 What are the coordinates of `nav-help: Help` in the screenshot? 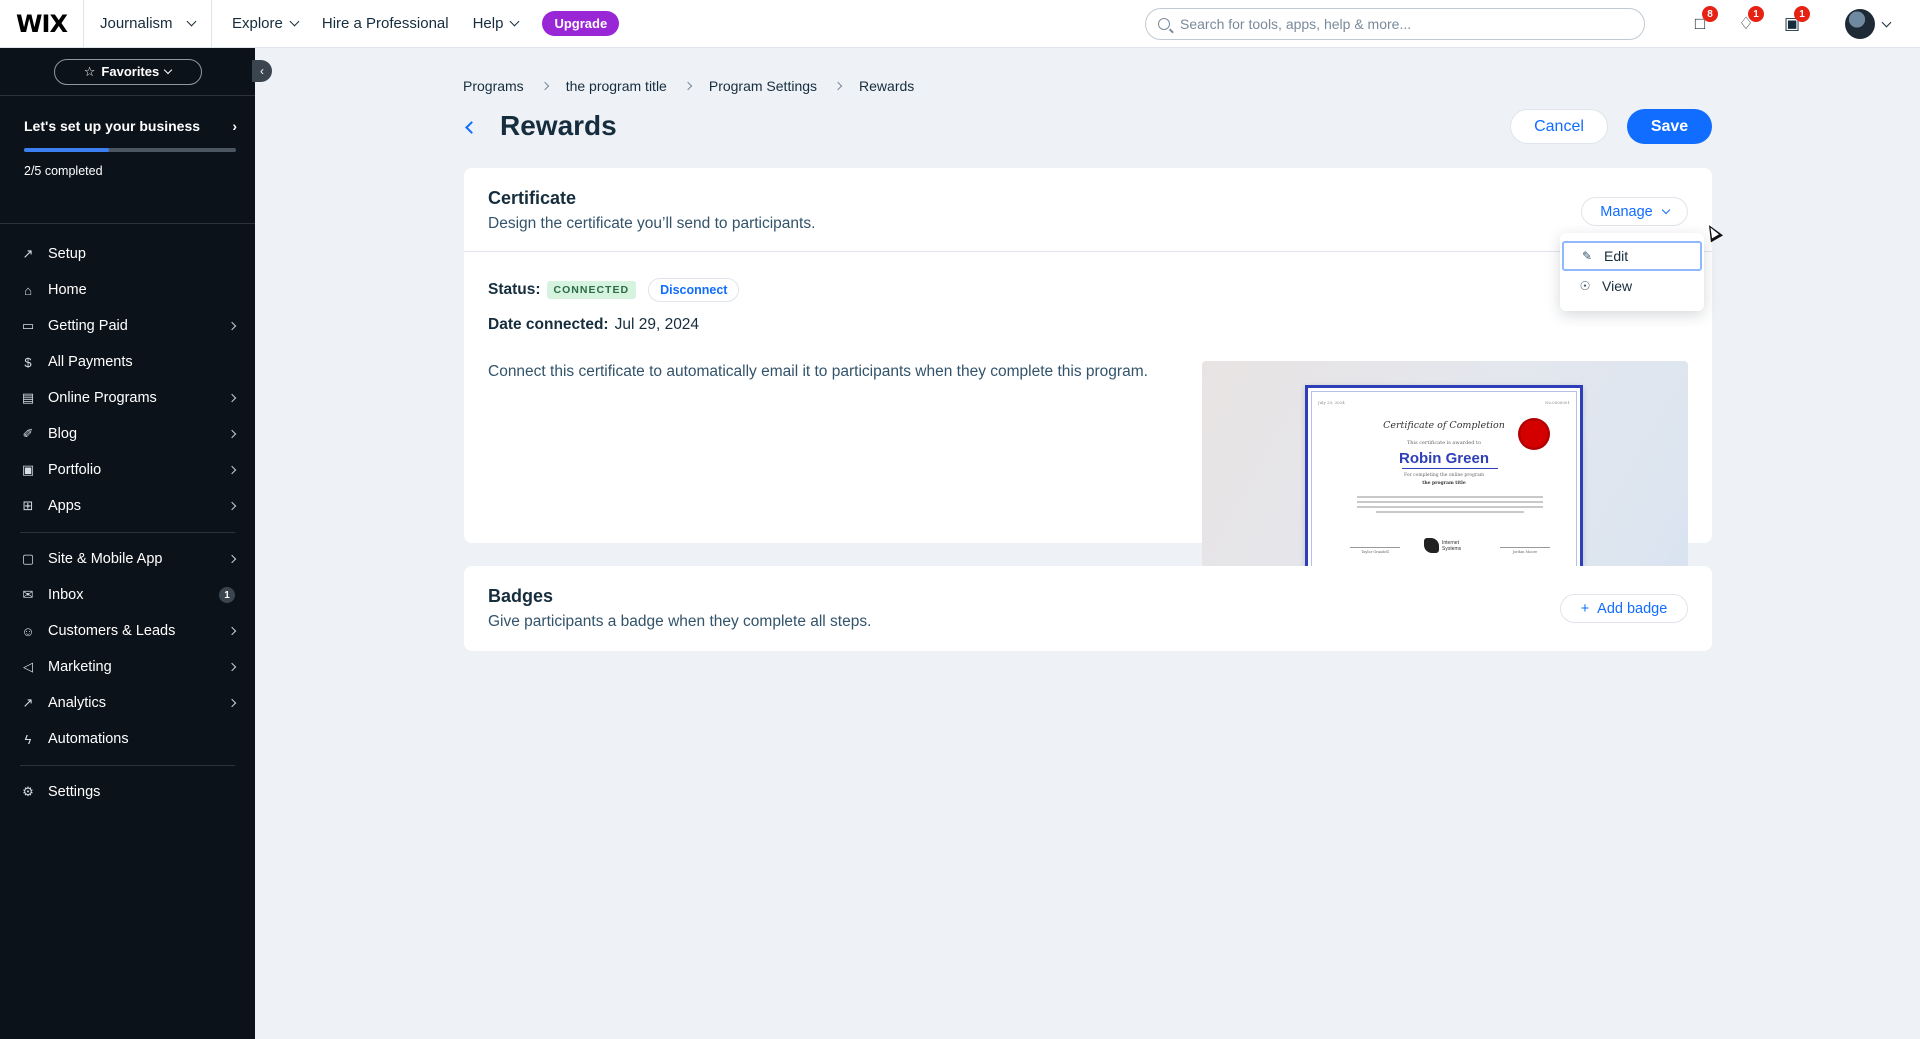 It's located at (496, 23).